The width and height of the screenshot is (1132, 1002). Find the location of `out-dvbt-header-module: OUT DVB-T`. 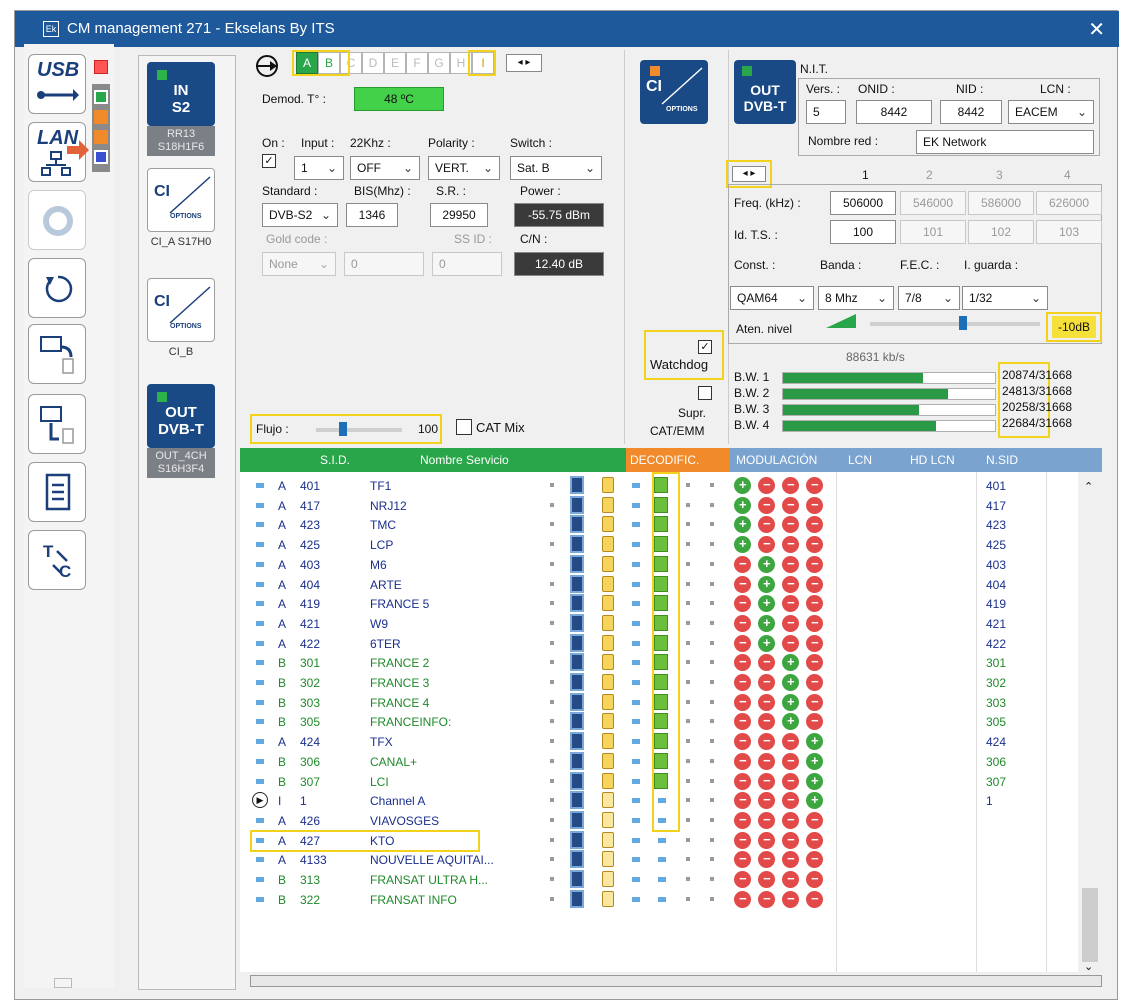

out-dvbt-header-module: OUT DVB-T is located at coordinates (765, 92).